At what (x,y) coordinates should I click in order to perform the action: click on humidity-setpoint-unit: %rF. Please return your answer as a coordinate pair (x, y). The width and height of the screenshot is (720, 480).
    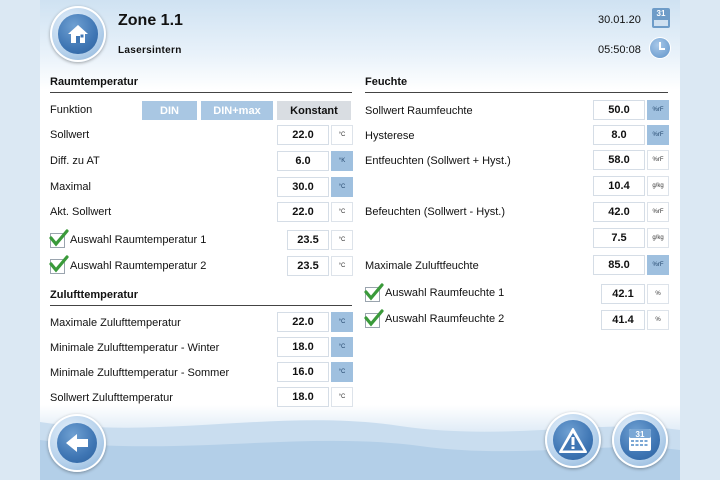
    Looking at the image, I should click on (658, 110).